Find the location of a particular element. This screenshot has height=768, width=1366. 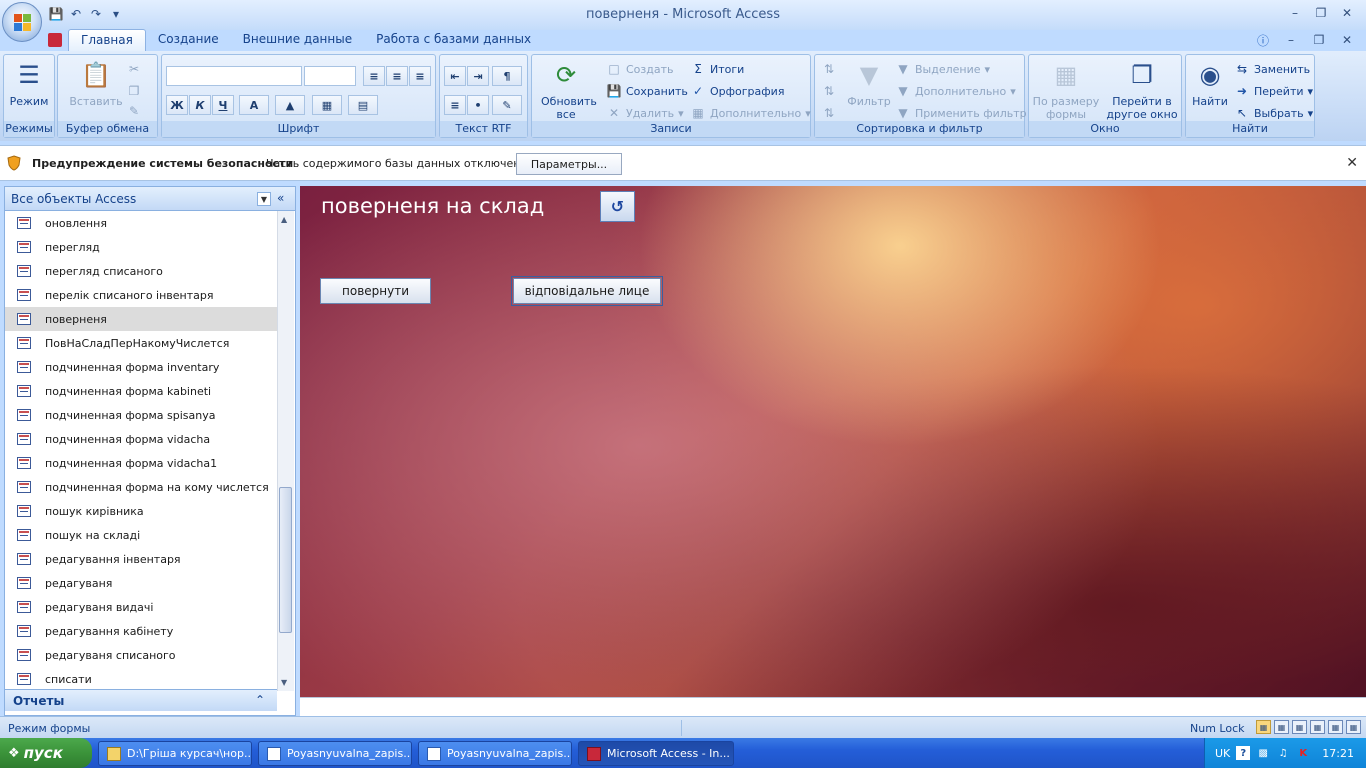

nav-item: перелік списаного інвентаря is located at coordinates (141, 295).